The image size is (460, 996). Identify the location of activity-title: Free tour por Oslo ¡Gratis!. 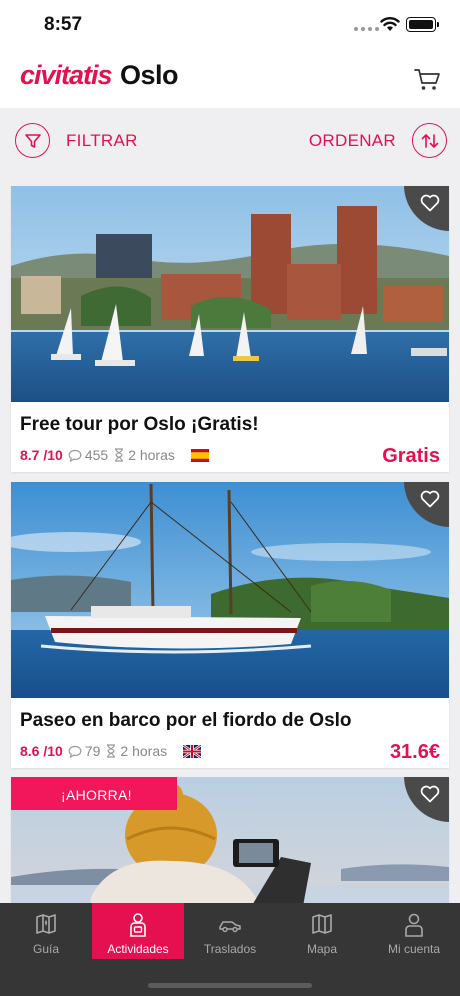
(139, 424).